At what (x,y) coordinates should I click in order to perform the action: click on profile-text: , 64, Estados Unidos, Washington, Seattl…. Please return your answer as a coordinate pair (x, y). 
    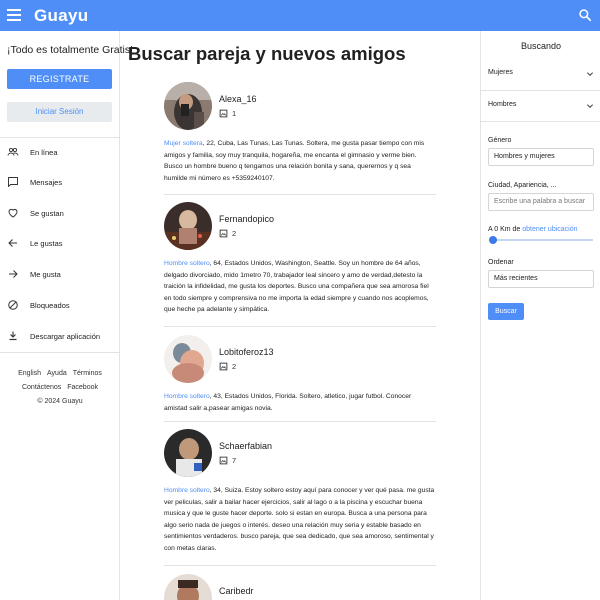
    Looking at the image, I should click on (296, 286).